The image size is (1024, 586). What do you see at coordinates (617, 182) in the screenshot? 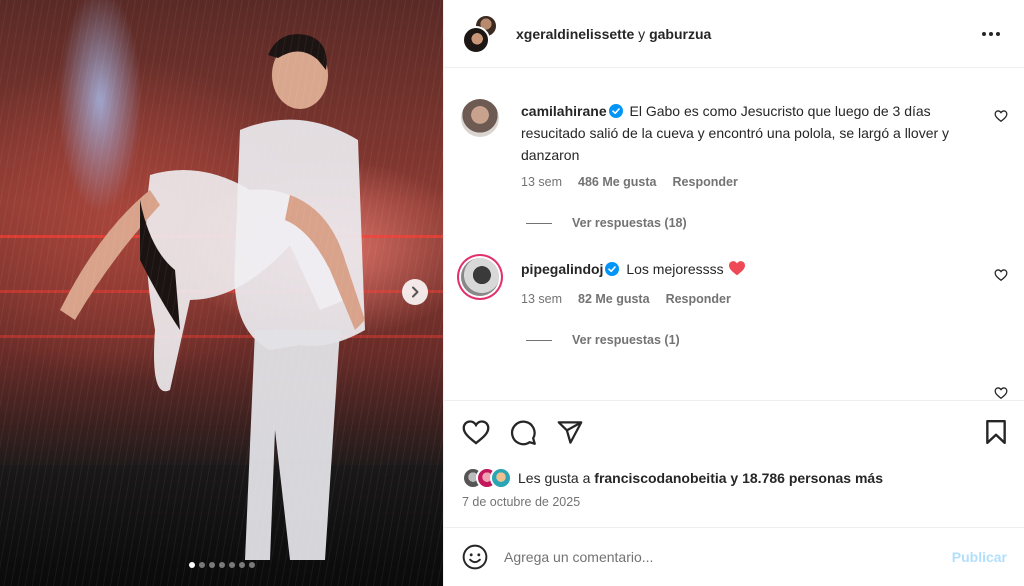
I see `comment-likes-count: 486 Me gusta` at bounding box center [617, 182].